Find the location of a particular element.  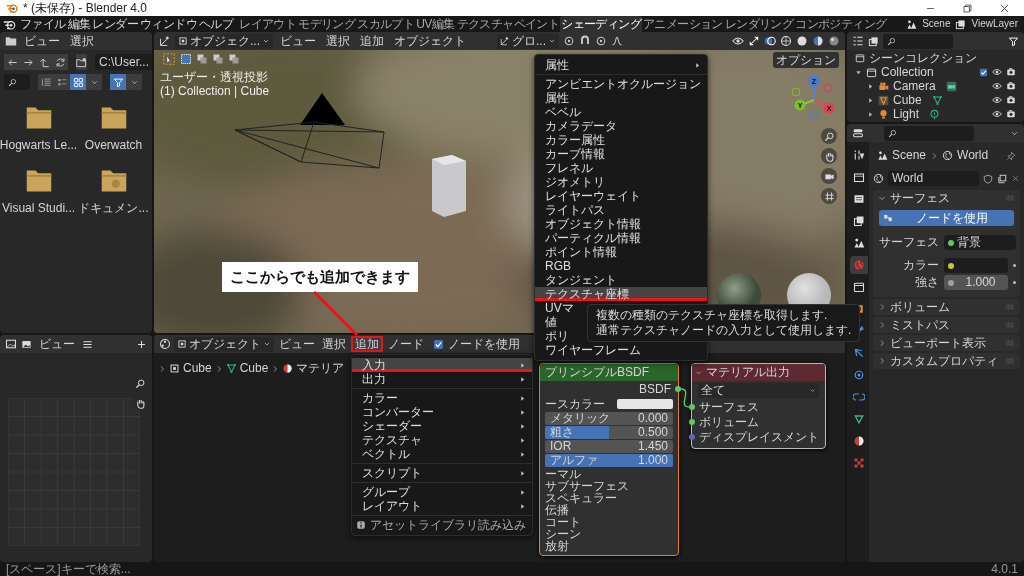

field-label: 強さ is located at coordinates (926, 282).